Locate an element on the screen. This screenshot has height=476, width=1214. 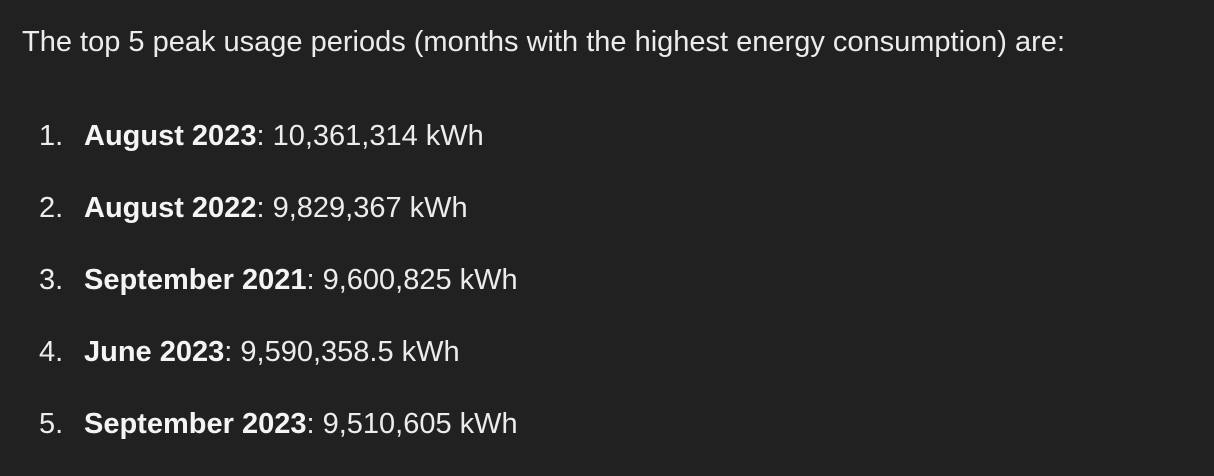
list-item: 4. June 2023: 9,590,358.5 kWh is located at coordinates (270, 368).